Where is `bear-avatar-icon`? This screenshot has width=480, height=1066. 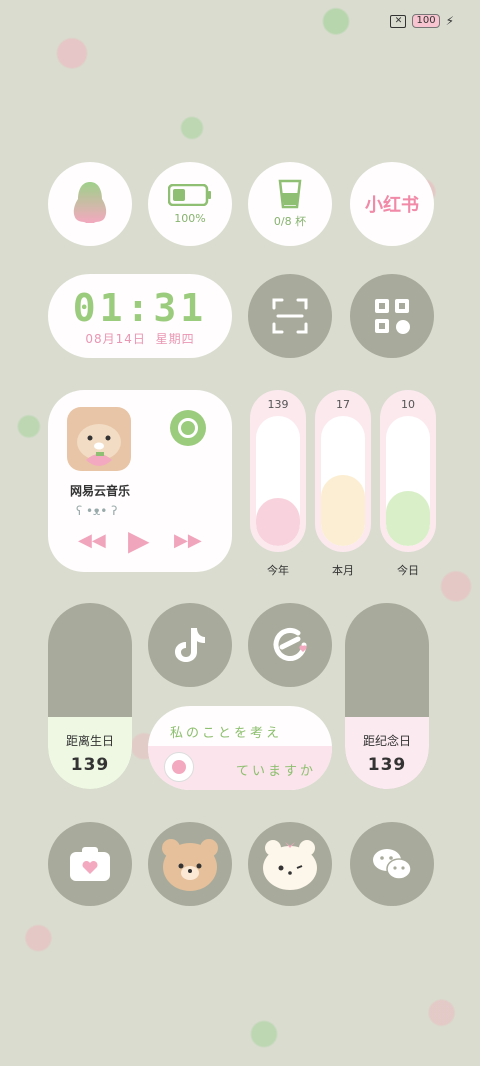
bear-avatar-icon is located at coordinates (99, 439).